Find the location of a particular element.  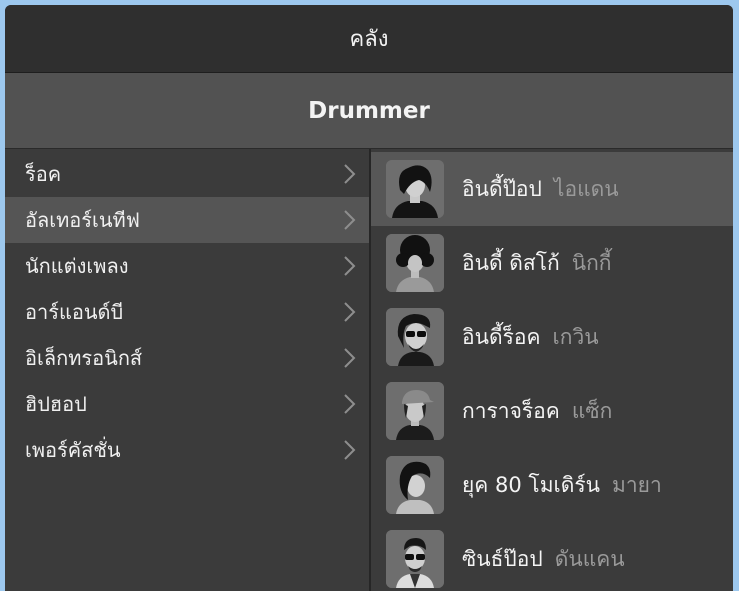

drummer-item-gavin: อินดี้ร็อค เกวิน is located at coordinates (552, 337).